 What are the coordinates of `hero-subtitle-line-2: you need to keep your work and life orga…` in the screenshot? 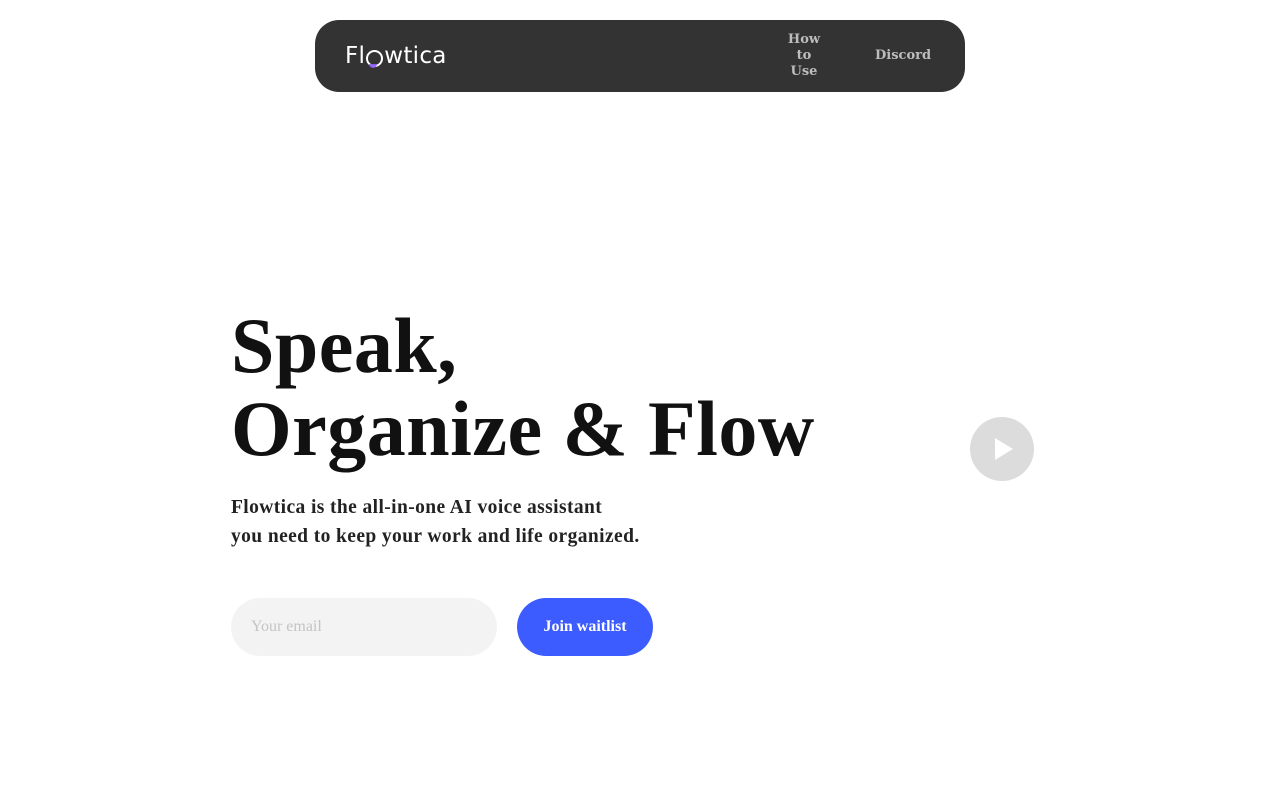 It's located at (435, 536).